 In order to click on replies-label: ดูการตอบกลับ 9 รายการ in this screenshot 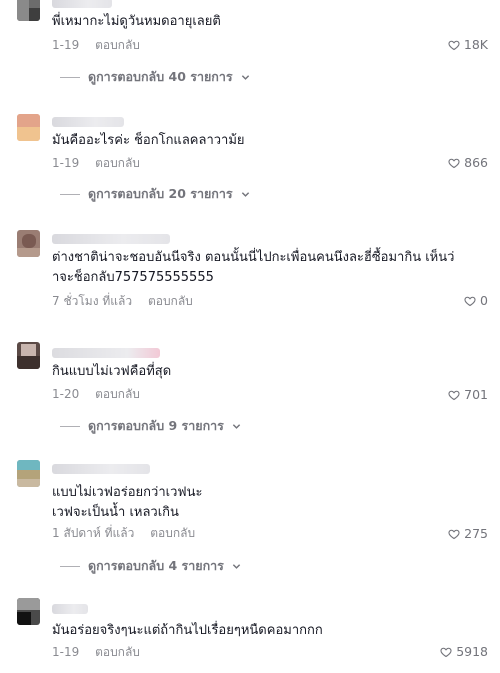, I will do `click(156, 425)`.